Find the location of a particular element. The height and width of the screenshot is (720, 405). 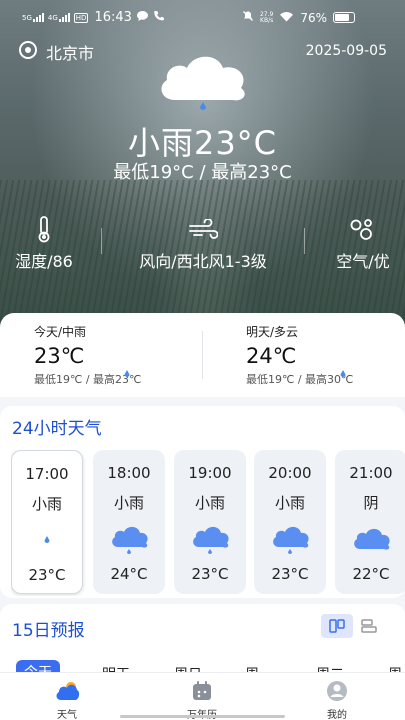

signal-5g-icon: 5G is located at coordinates (33, 17).